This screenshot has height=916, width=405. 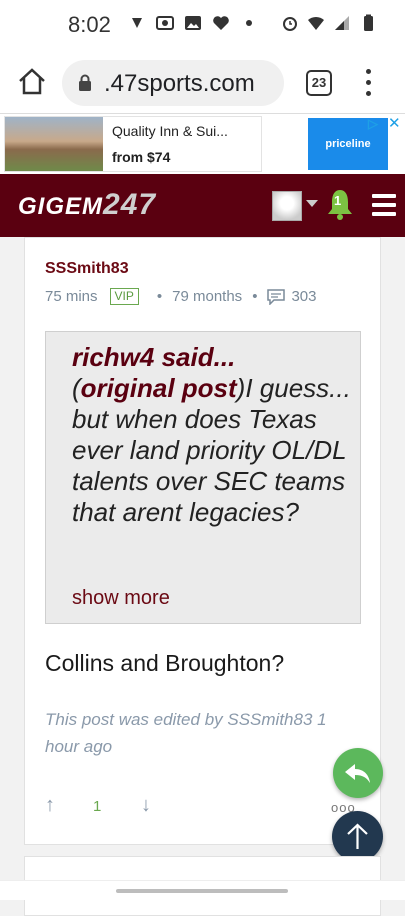 I want to click on hamburger-menu-icon, so click(x=384, y=205).